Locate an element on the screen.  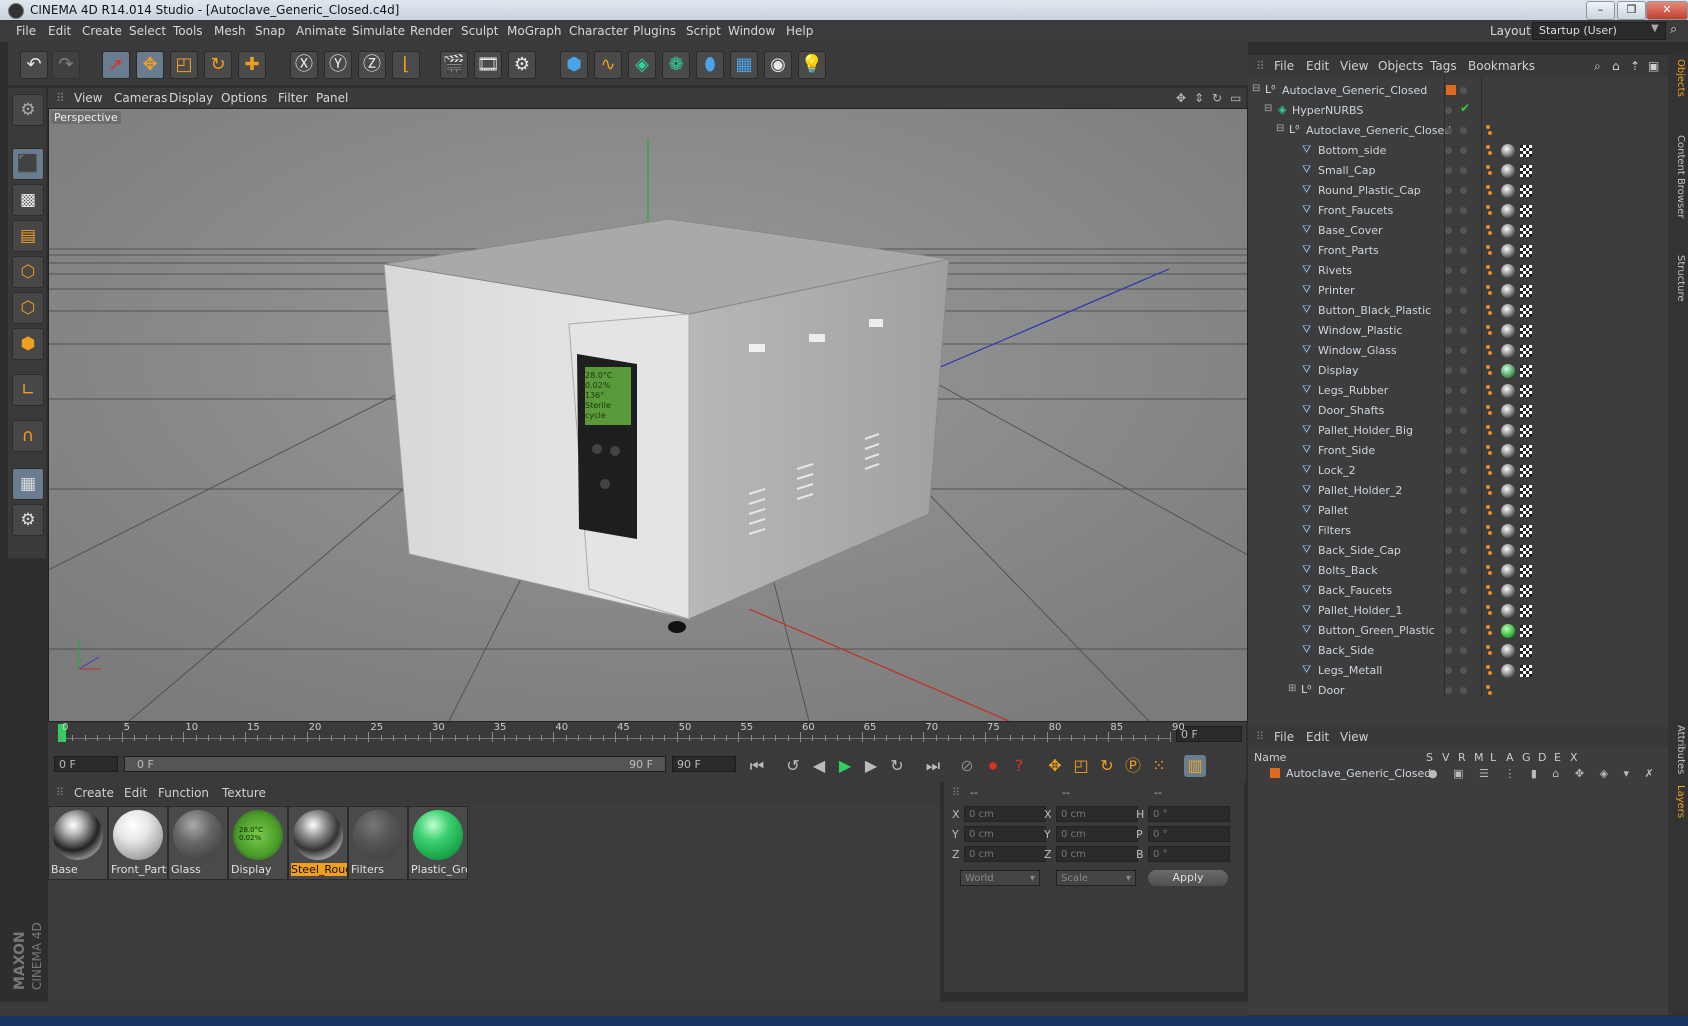
tree-item-filters: ⛛ Filters is located at coordinates (1458, 531).